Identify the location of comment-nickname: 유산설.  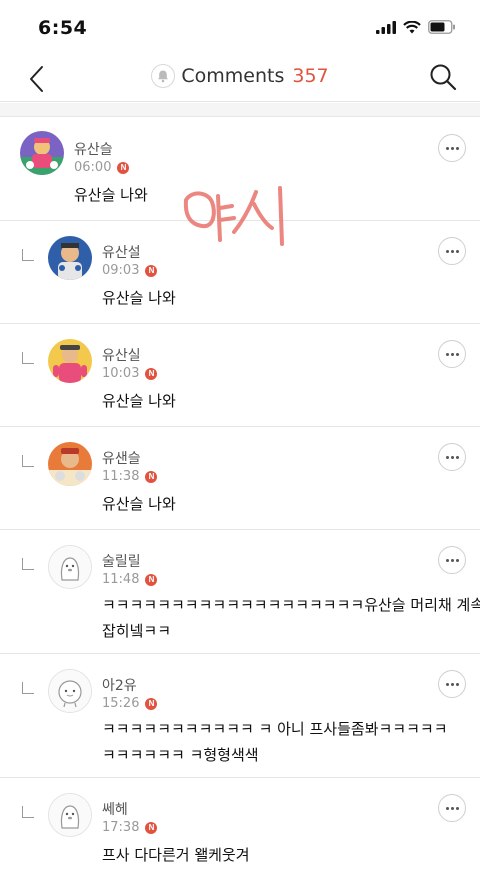
(121, 252).